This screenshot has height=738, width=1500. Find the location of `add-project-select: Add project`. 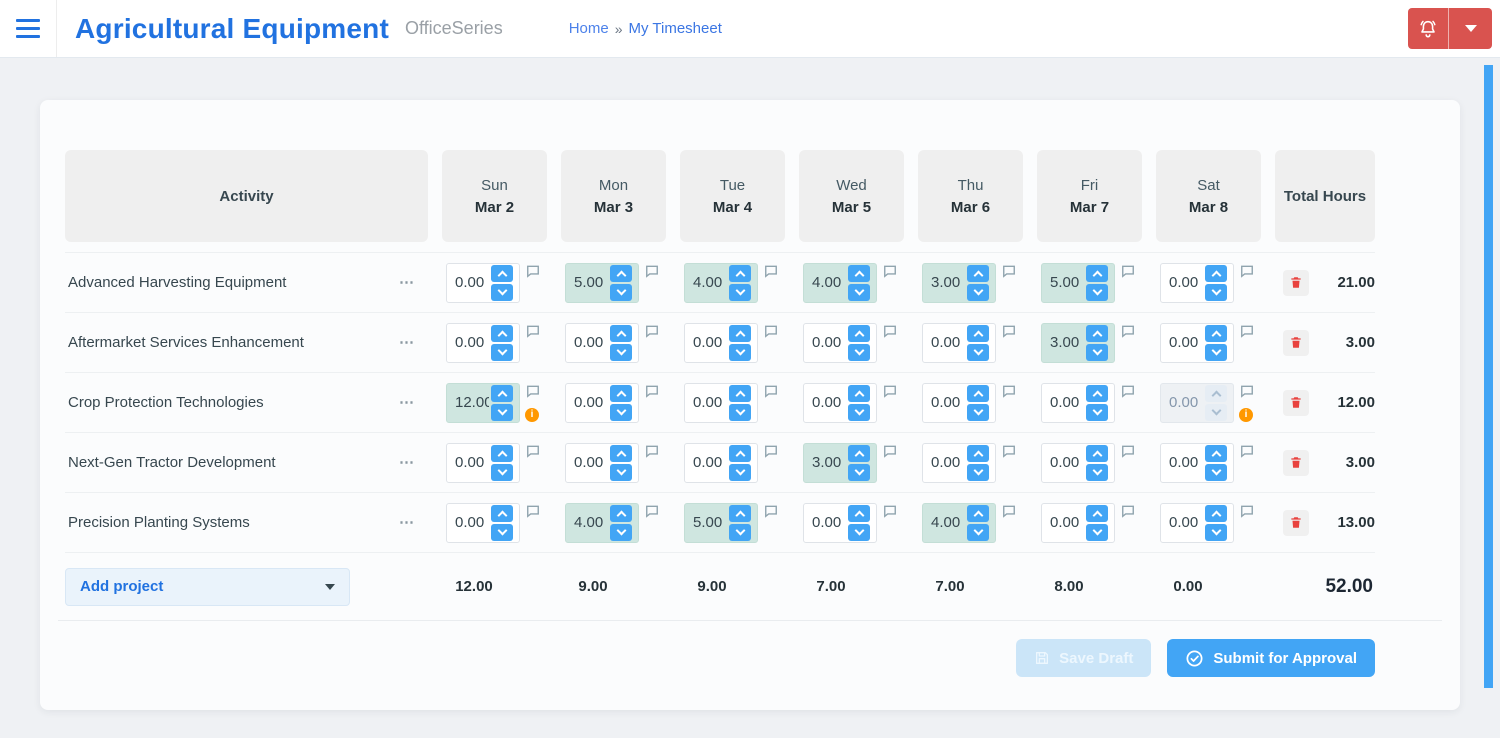

add-project-select: Add project is located at coordinates (207, 586).